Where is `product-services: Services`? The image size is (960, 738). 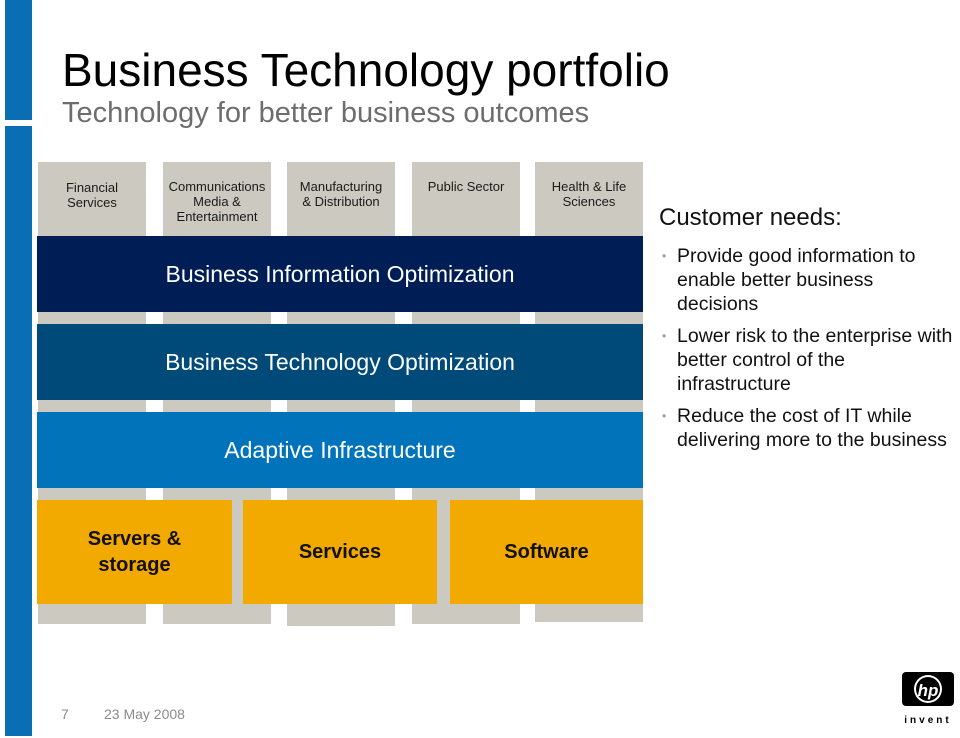 product-services: Services is located at coordinates (340, 552).